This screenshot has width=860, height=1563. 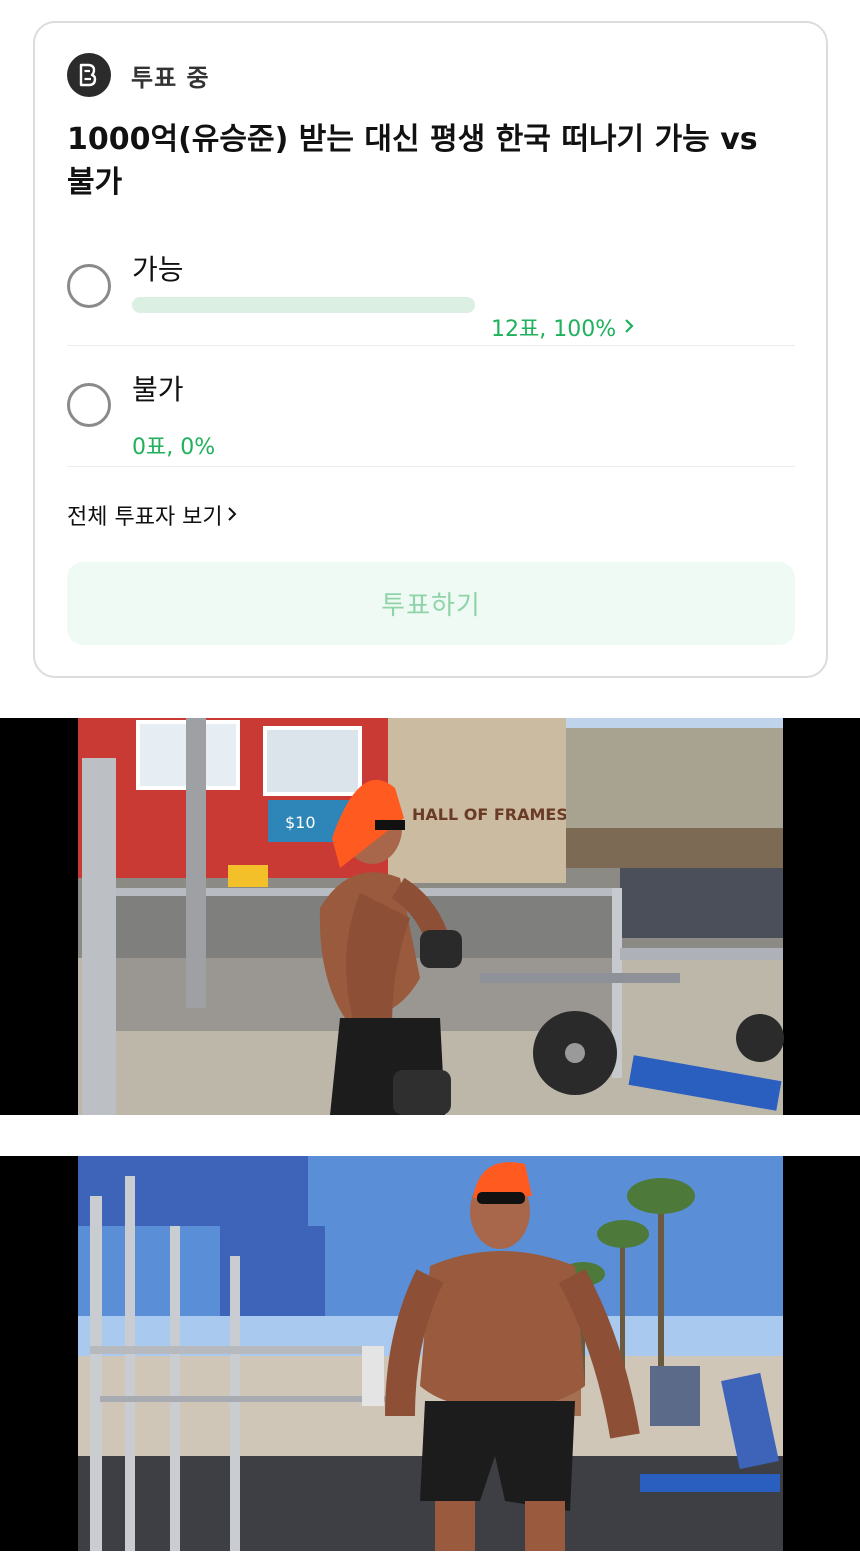 I want to click on option-label: 불가, so click(x=158, y=389).